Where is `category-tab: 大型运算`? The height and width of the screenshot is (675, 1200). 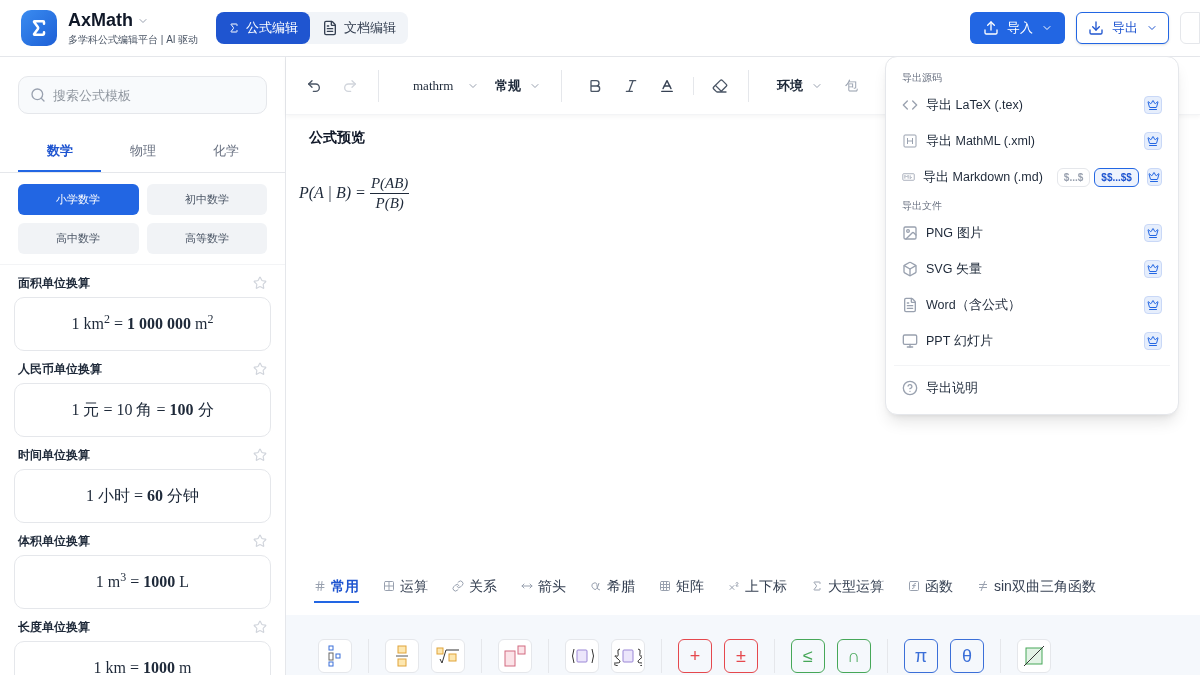
category-tab: 大型运算 is located at coordinates (847, 587).